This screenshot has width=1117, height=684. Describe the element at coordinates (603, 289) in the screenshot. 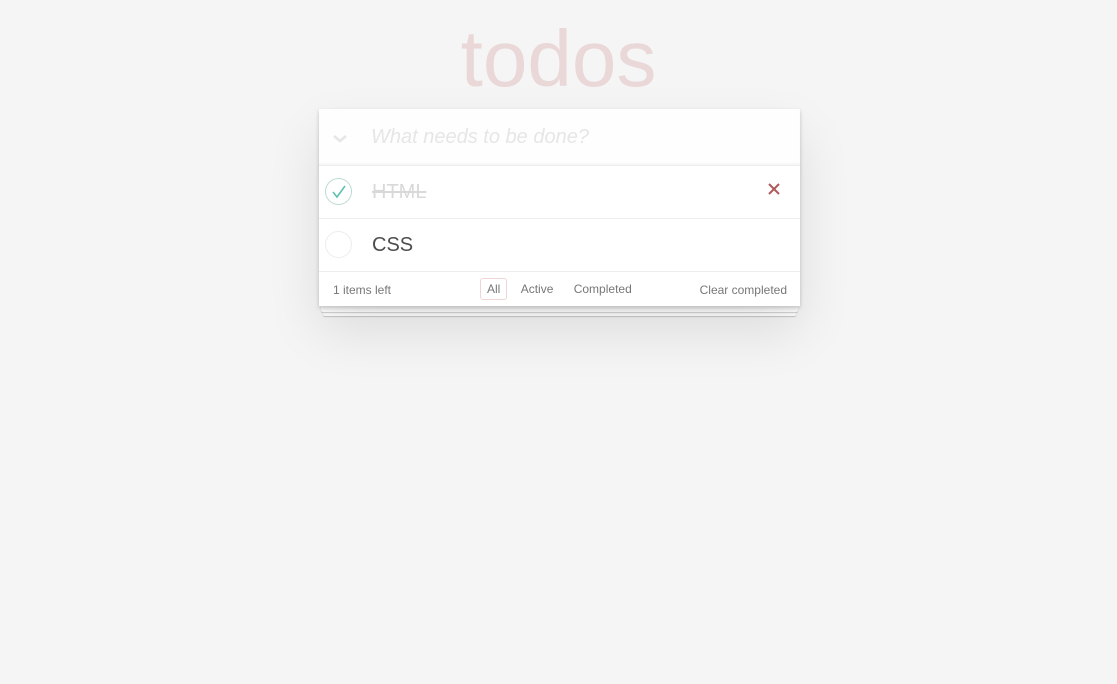

I see `filter-completed: Completed` at that location.